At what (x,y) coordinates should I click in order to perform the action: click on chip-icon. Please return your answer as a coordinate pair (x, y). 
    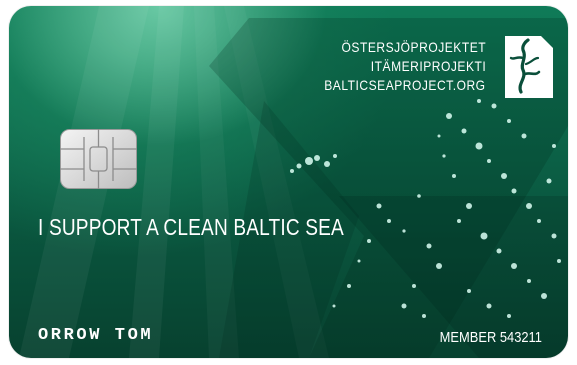
    Looking at the image, I should click on (98, 159).